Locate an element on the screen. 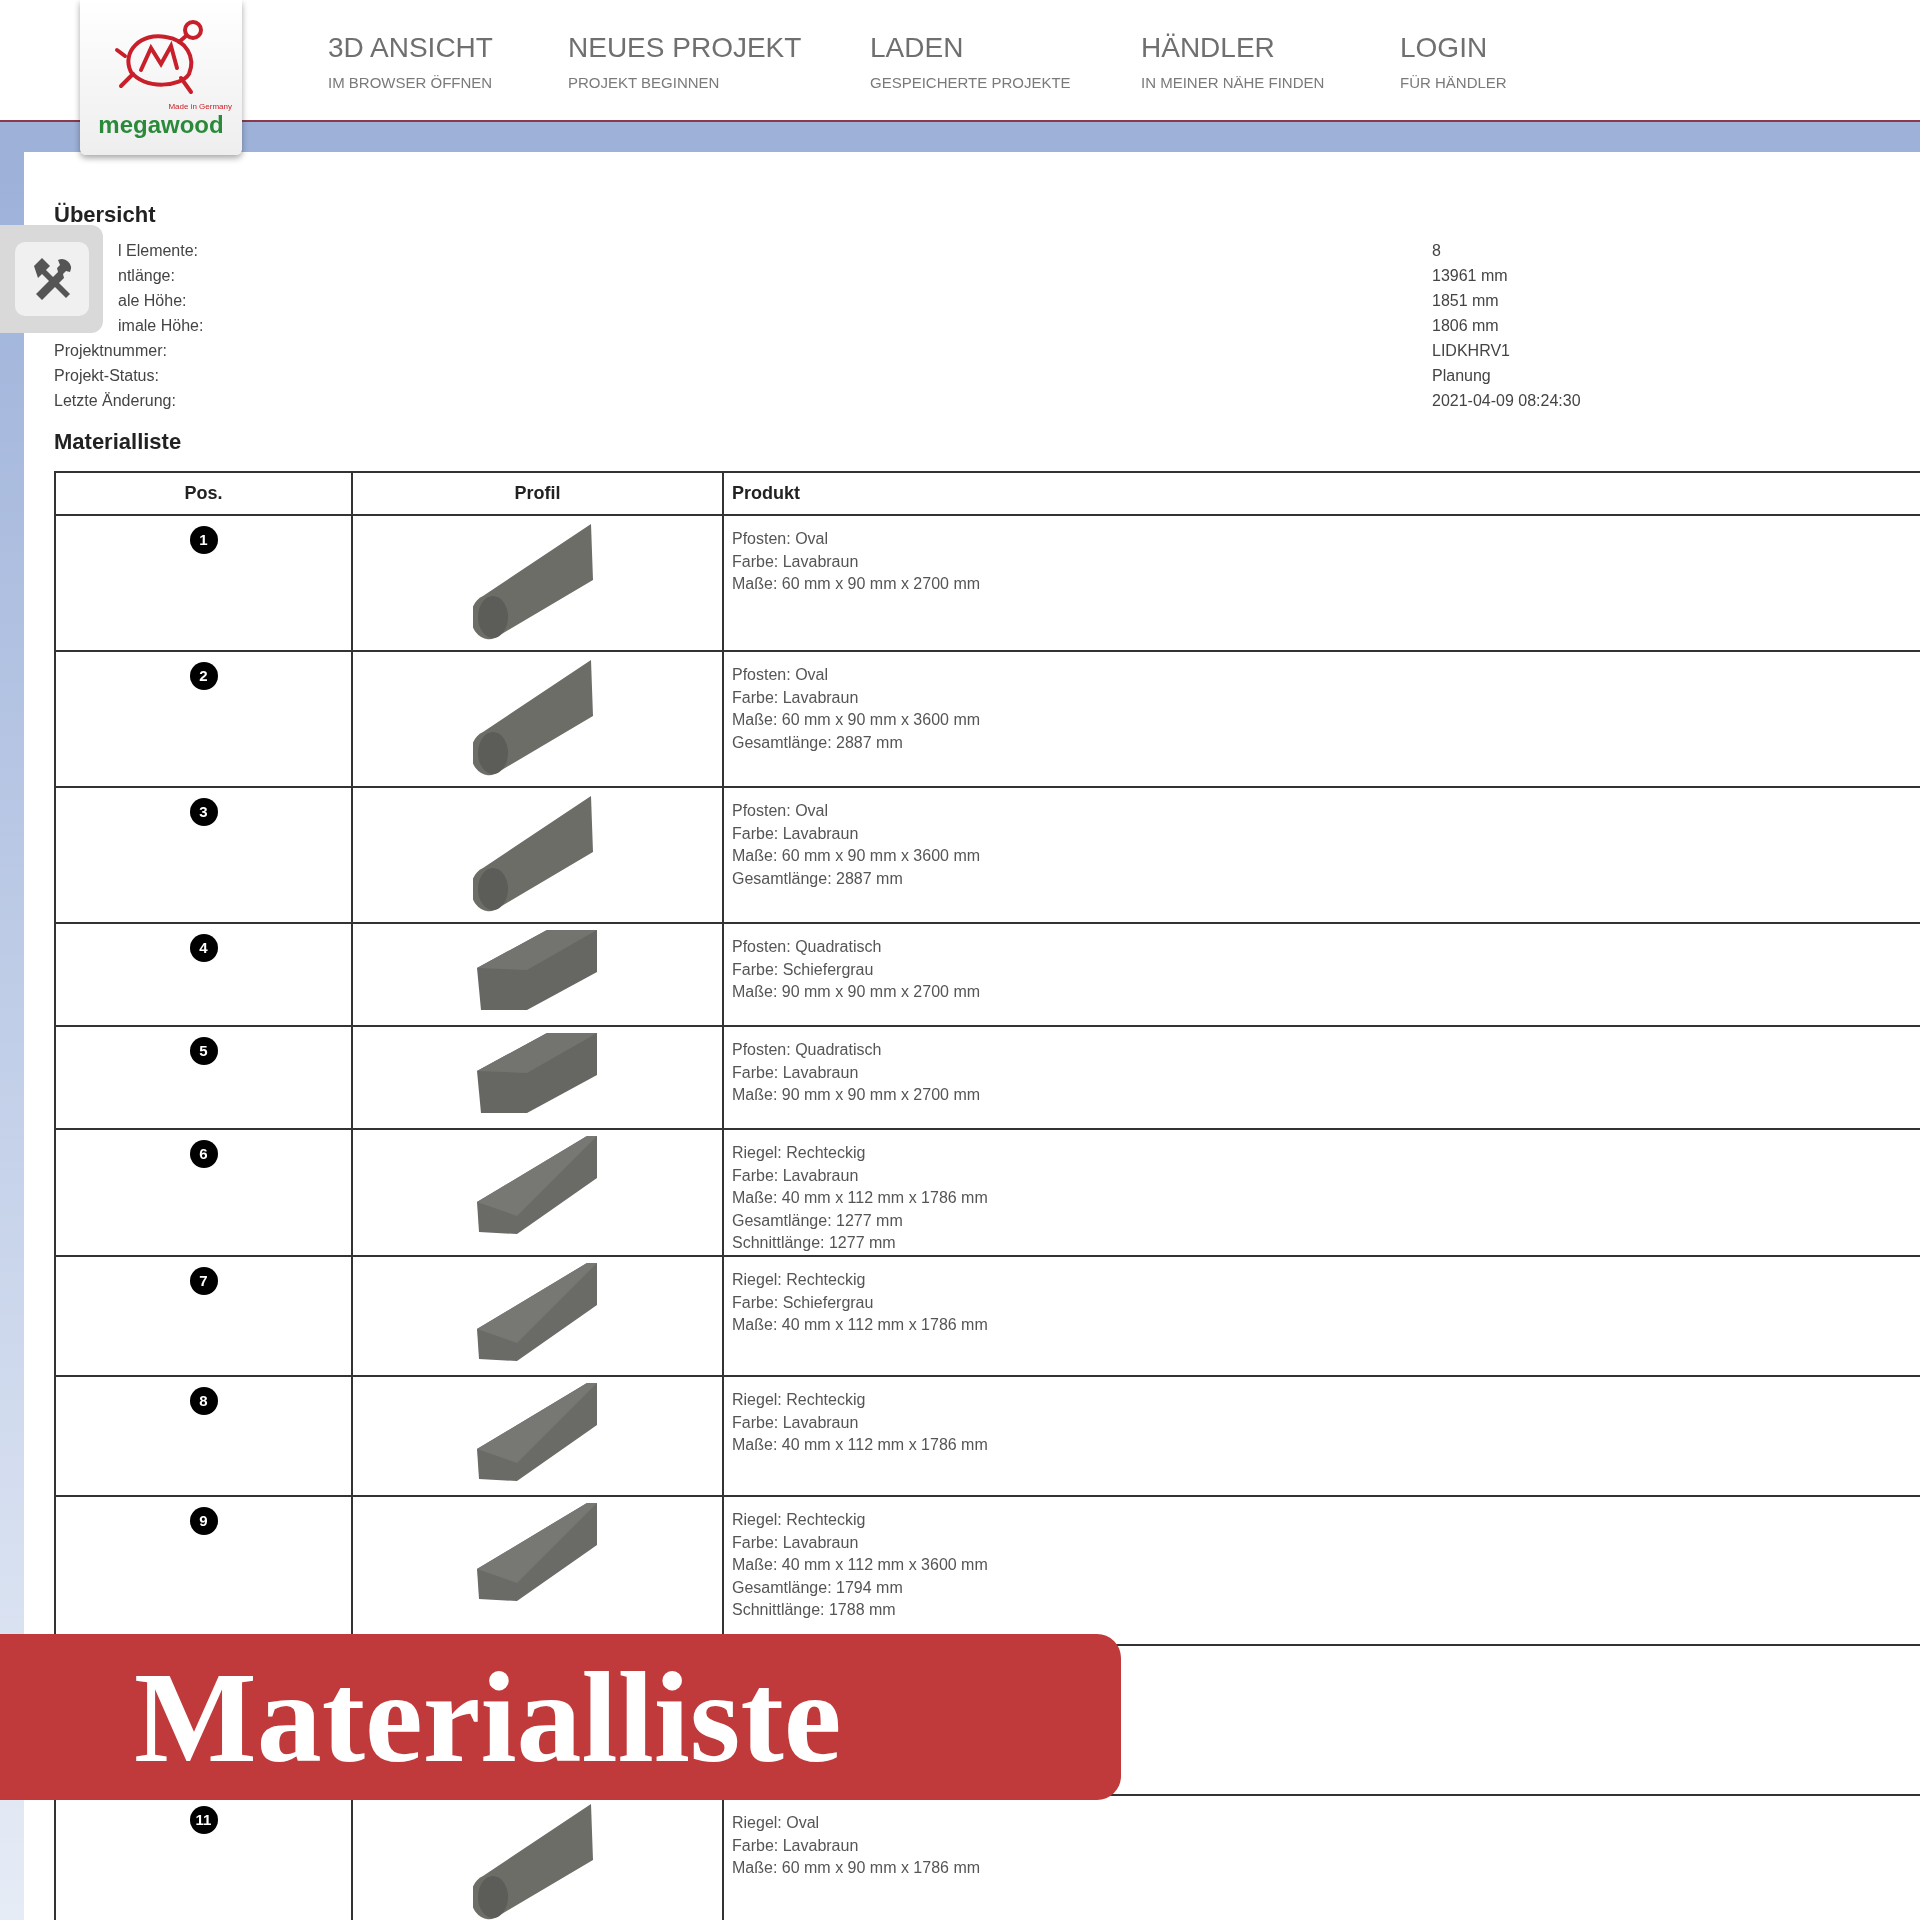  column-header: Profil is located at coordinates (537, 493).